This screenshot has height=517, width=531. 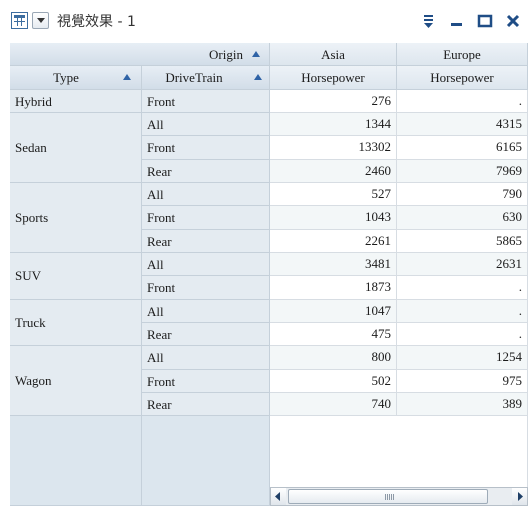 What do you see at coordinates (462, 381) in the screenshot?
I see `data-cell: 975` at bounding box center [462, 381].